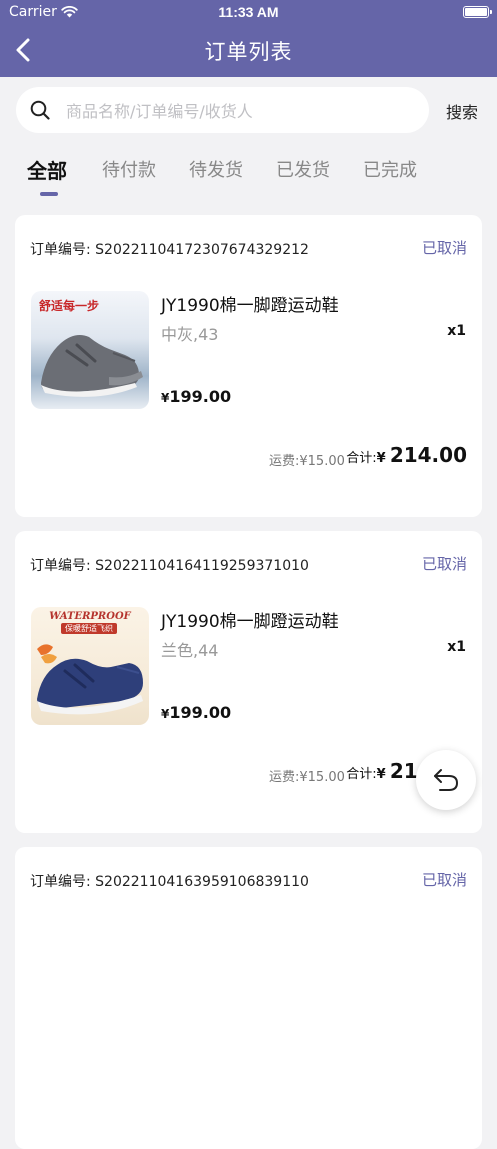 Image resolution: width=497 pixels, height=1149 pixels. Describe the element at coordinates (462, 111) in the screenshot. I see `search-button: 搜索` at that location.